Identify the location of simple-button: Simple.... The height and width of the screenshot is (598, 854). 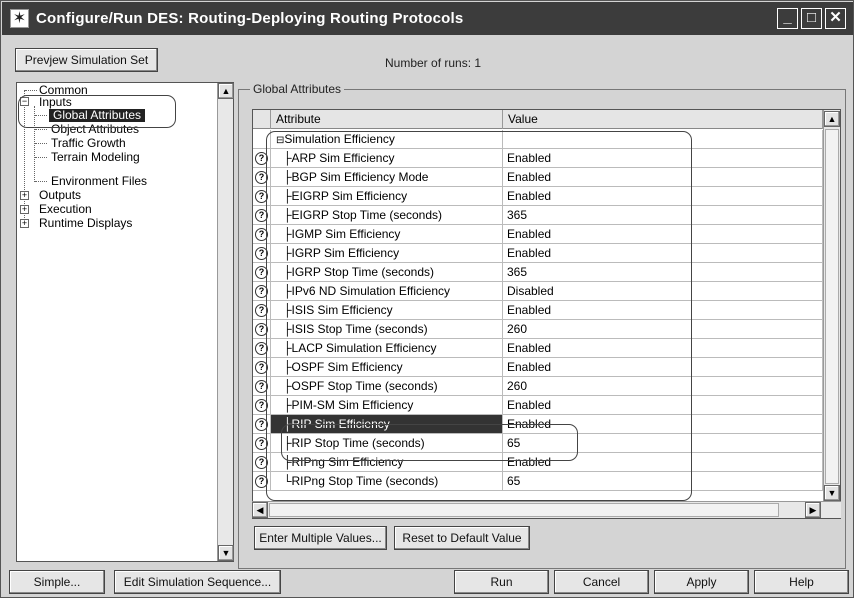
(57, 582).